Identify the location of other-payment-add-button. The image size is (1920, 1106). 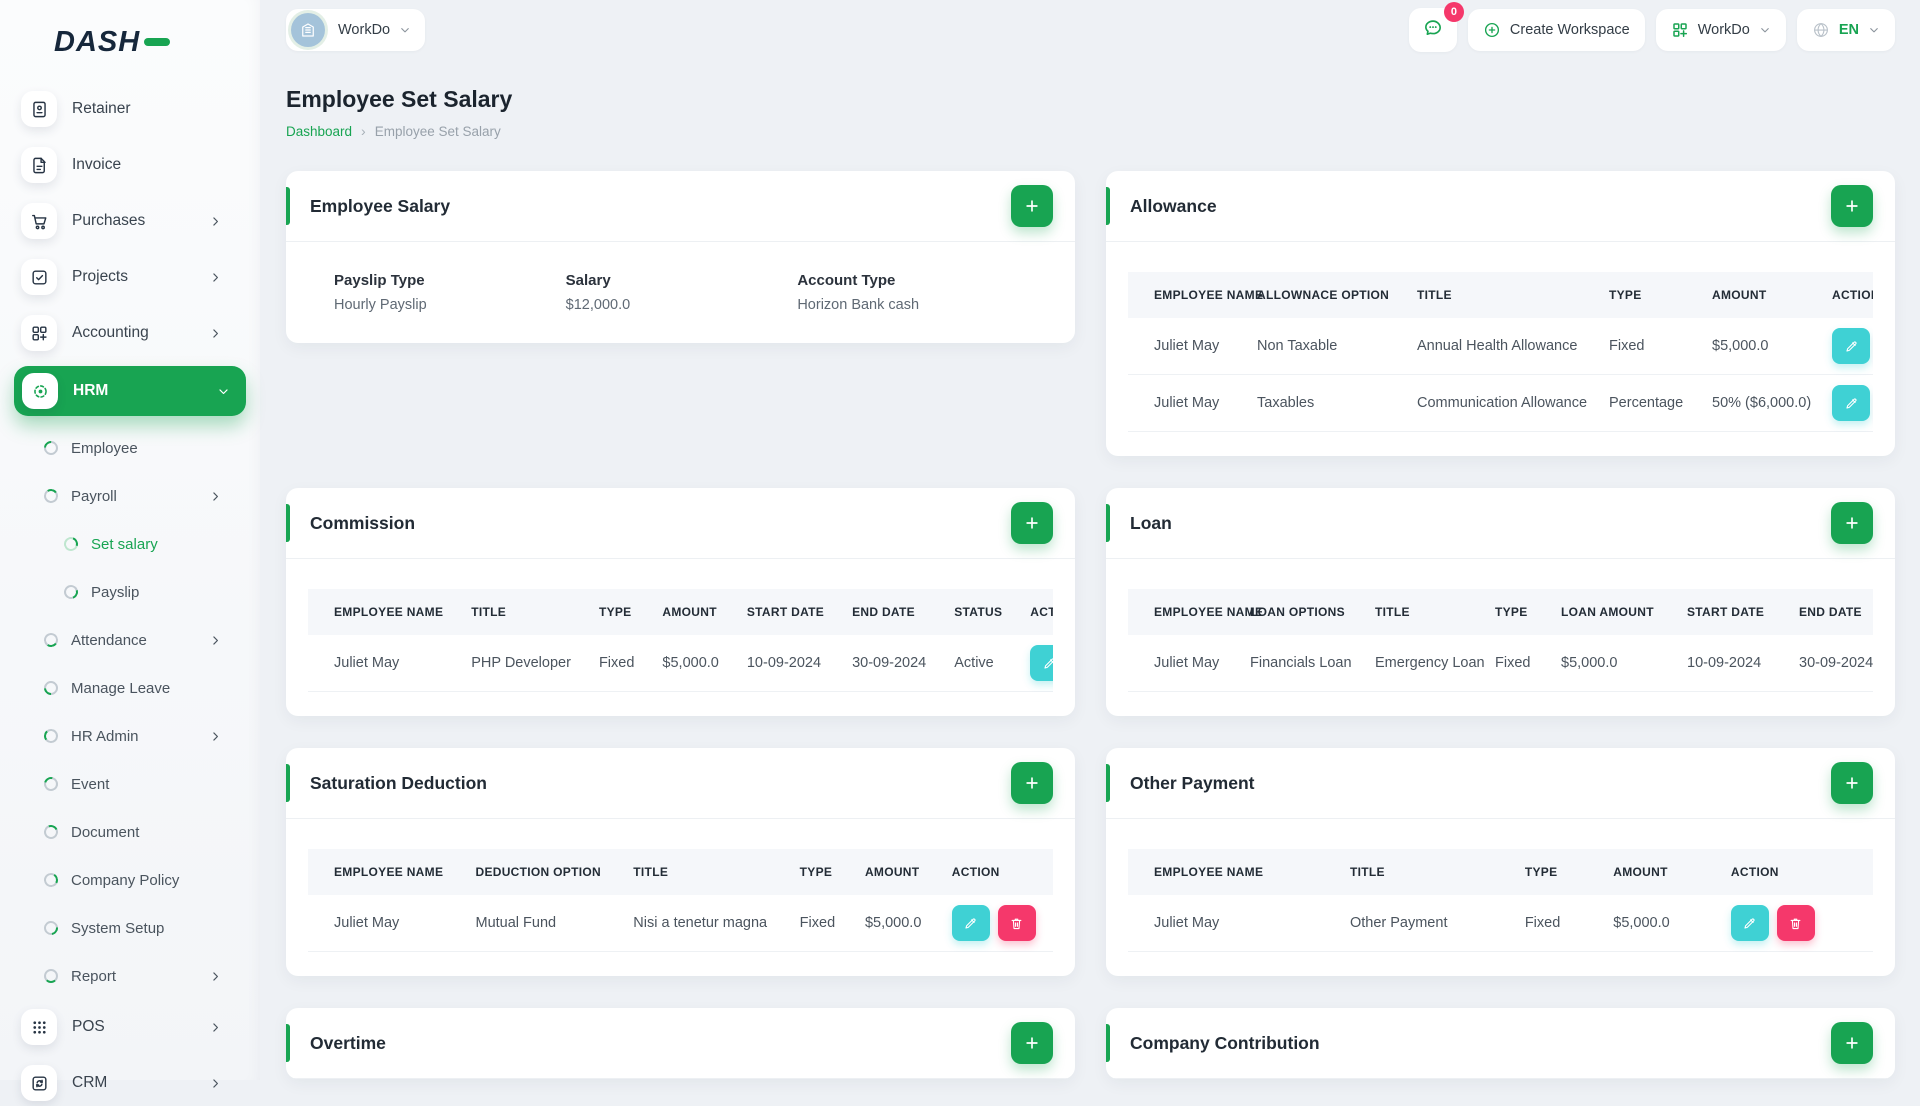
(1852, 783).